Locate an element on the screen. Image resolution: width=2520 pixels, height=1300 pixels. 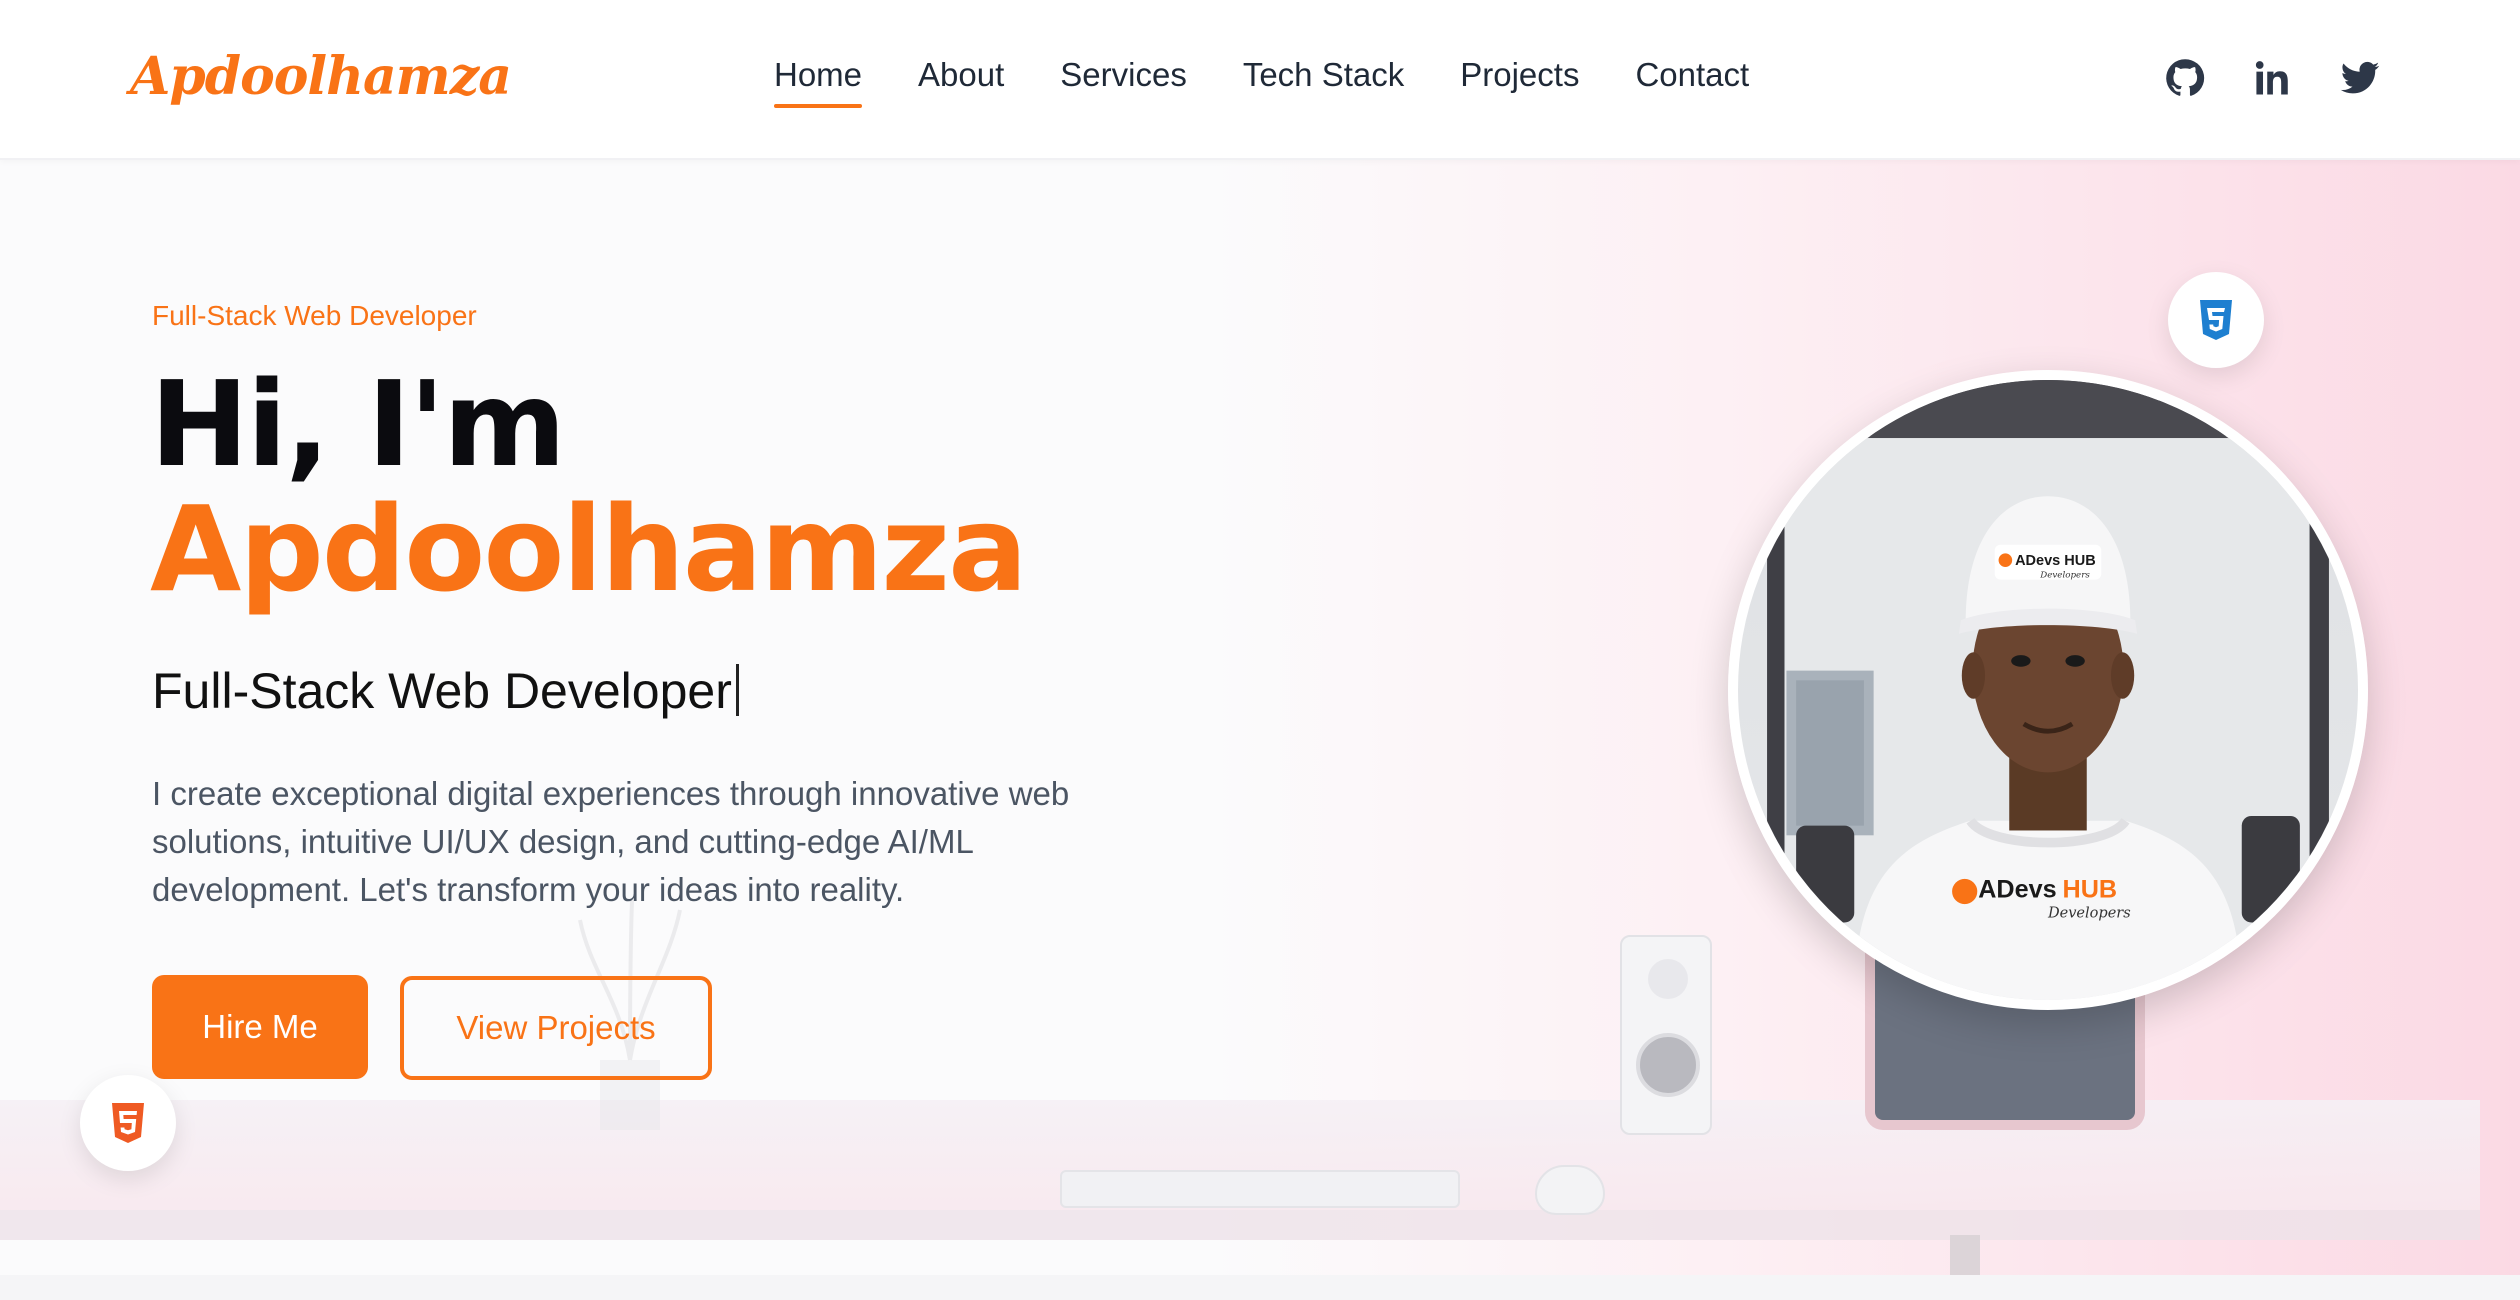
css3-badge is located at coordinates (2216, 320).